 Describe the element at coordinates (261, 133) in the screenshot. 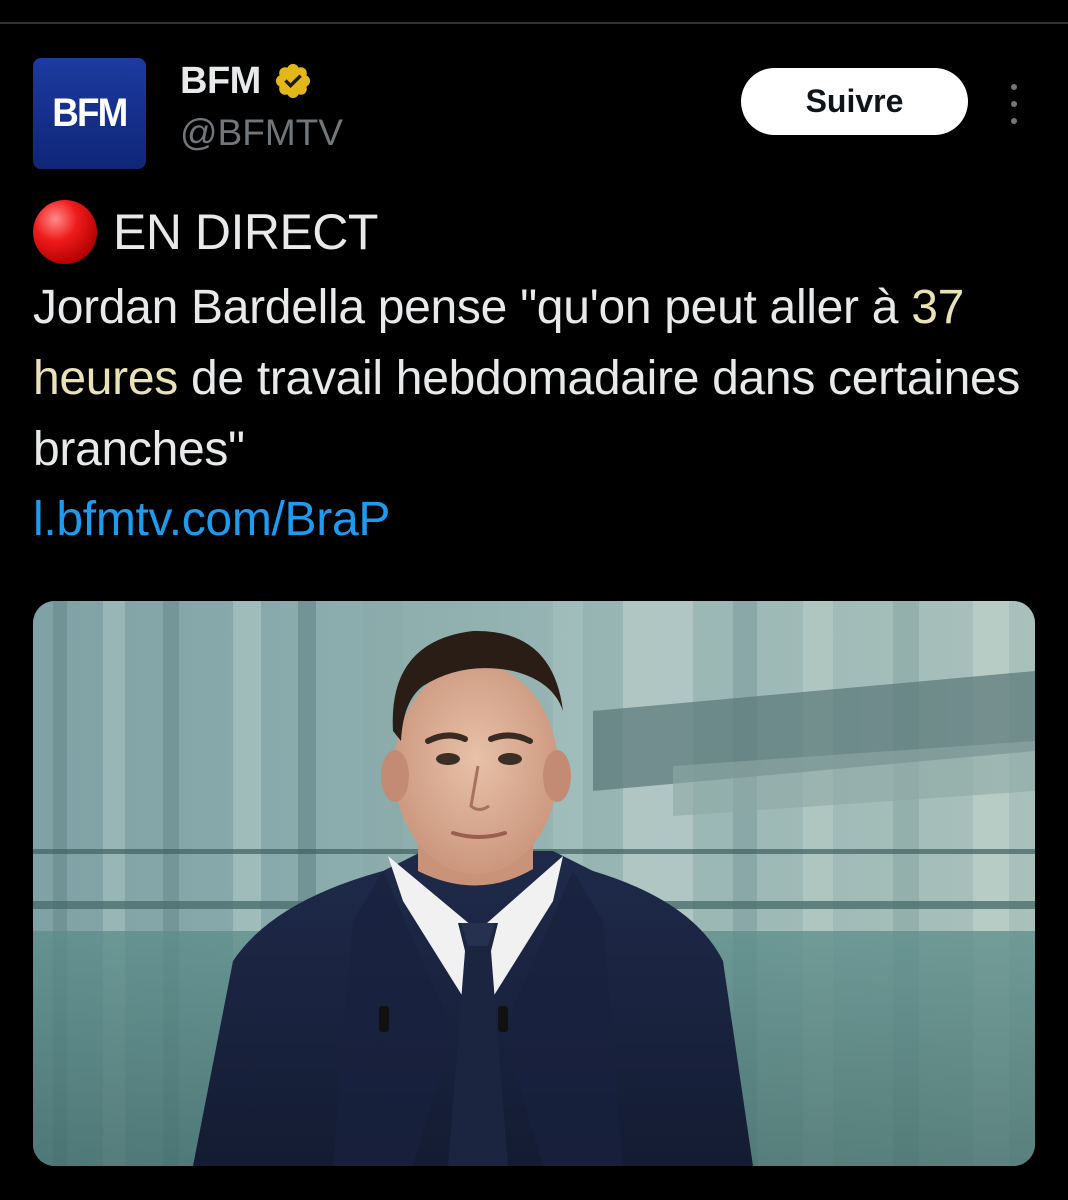

I see `account-handle: @BFMTV` at that location.